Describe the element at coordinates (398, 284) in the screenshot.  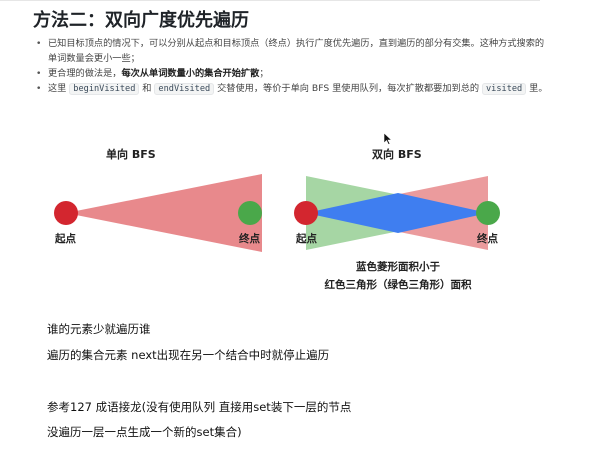
I see `caption-line-2: 红色三角形（绿色三角形）面积` at that location.